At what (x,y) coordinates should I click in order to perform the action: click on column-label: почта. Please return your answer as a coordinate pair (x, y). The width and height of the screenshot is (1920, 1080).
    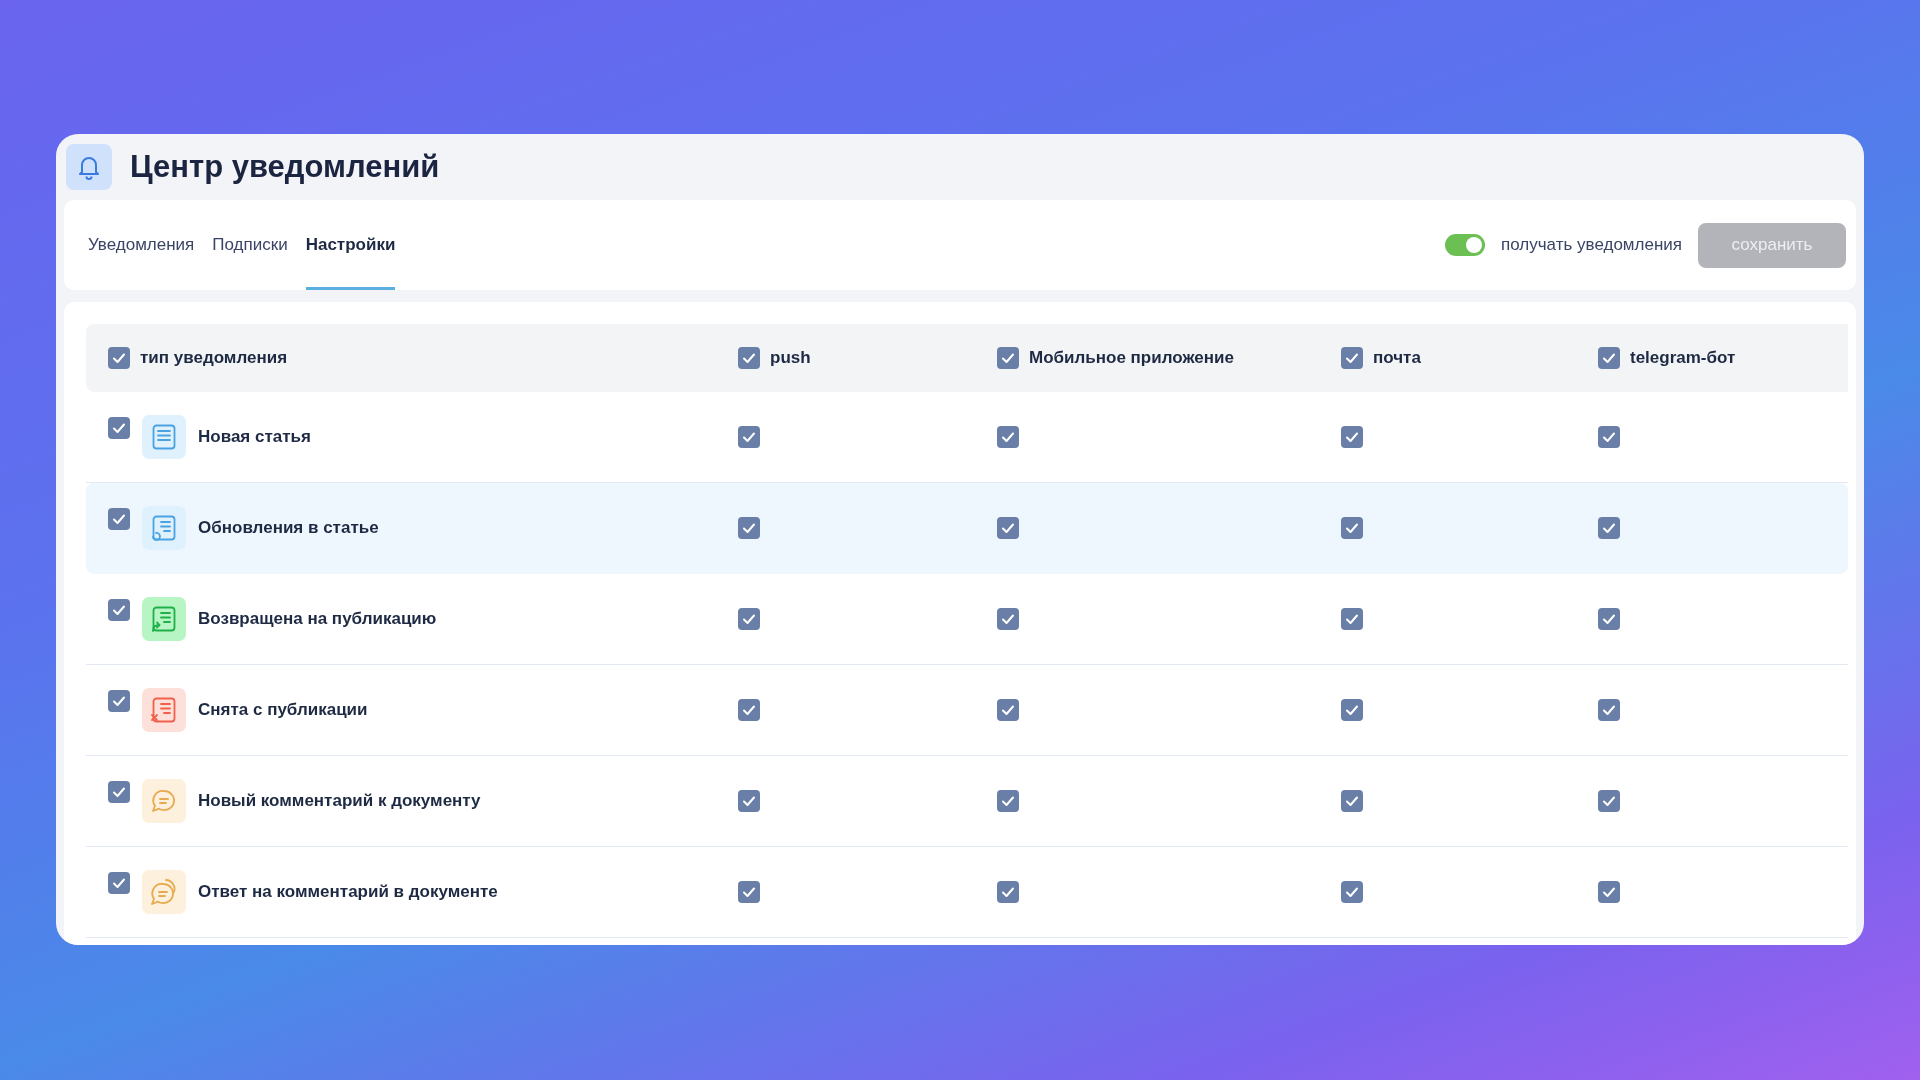
    Looking at the image, I should click on (1397, 358).